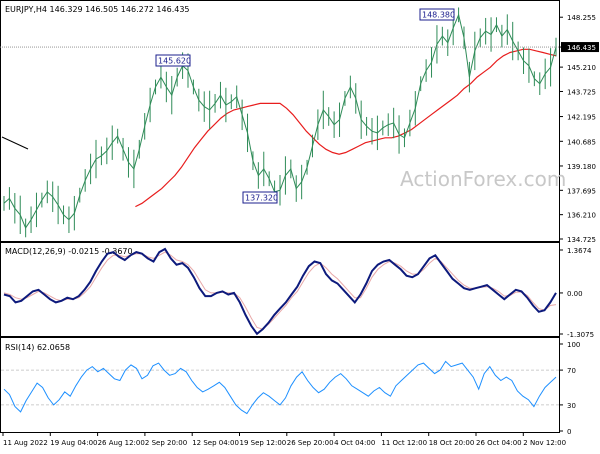 The height and width of the screenshot is (454, 600). I want to click on rsi-axis-label: 100, so click(573, 345).